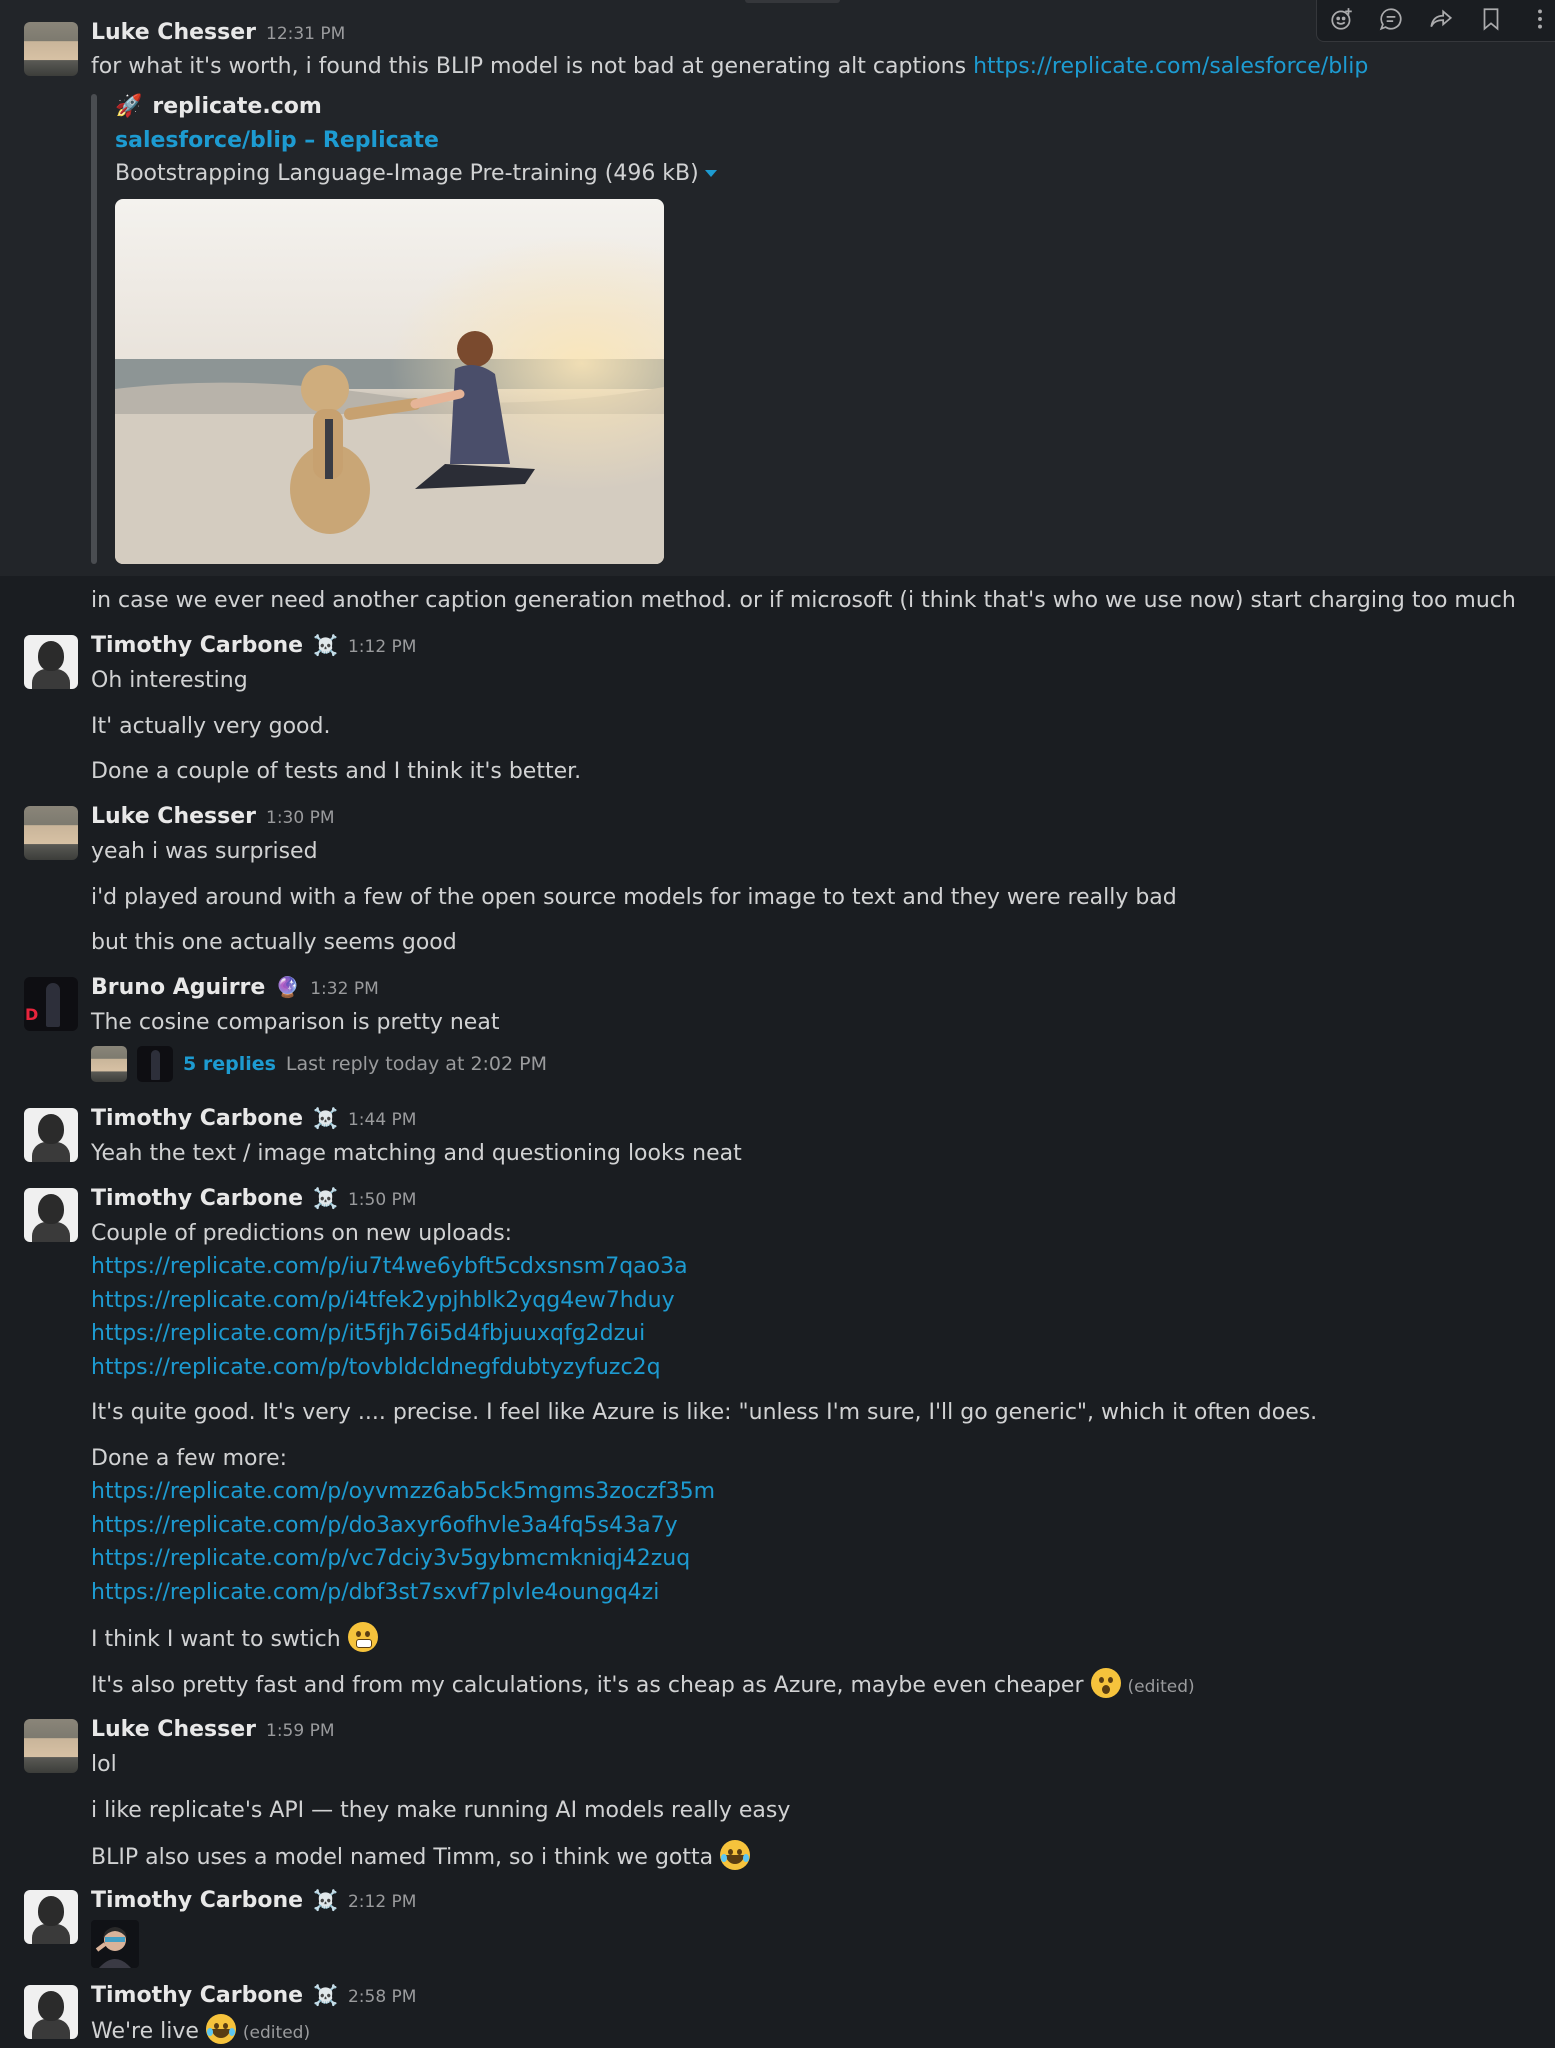  What do you see at coordinates (1441, 19) in the screenshot?
I see `share-icon` at bounding box center [1441, 19].